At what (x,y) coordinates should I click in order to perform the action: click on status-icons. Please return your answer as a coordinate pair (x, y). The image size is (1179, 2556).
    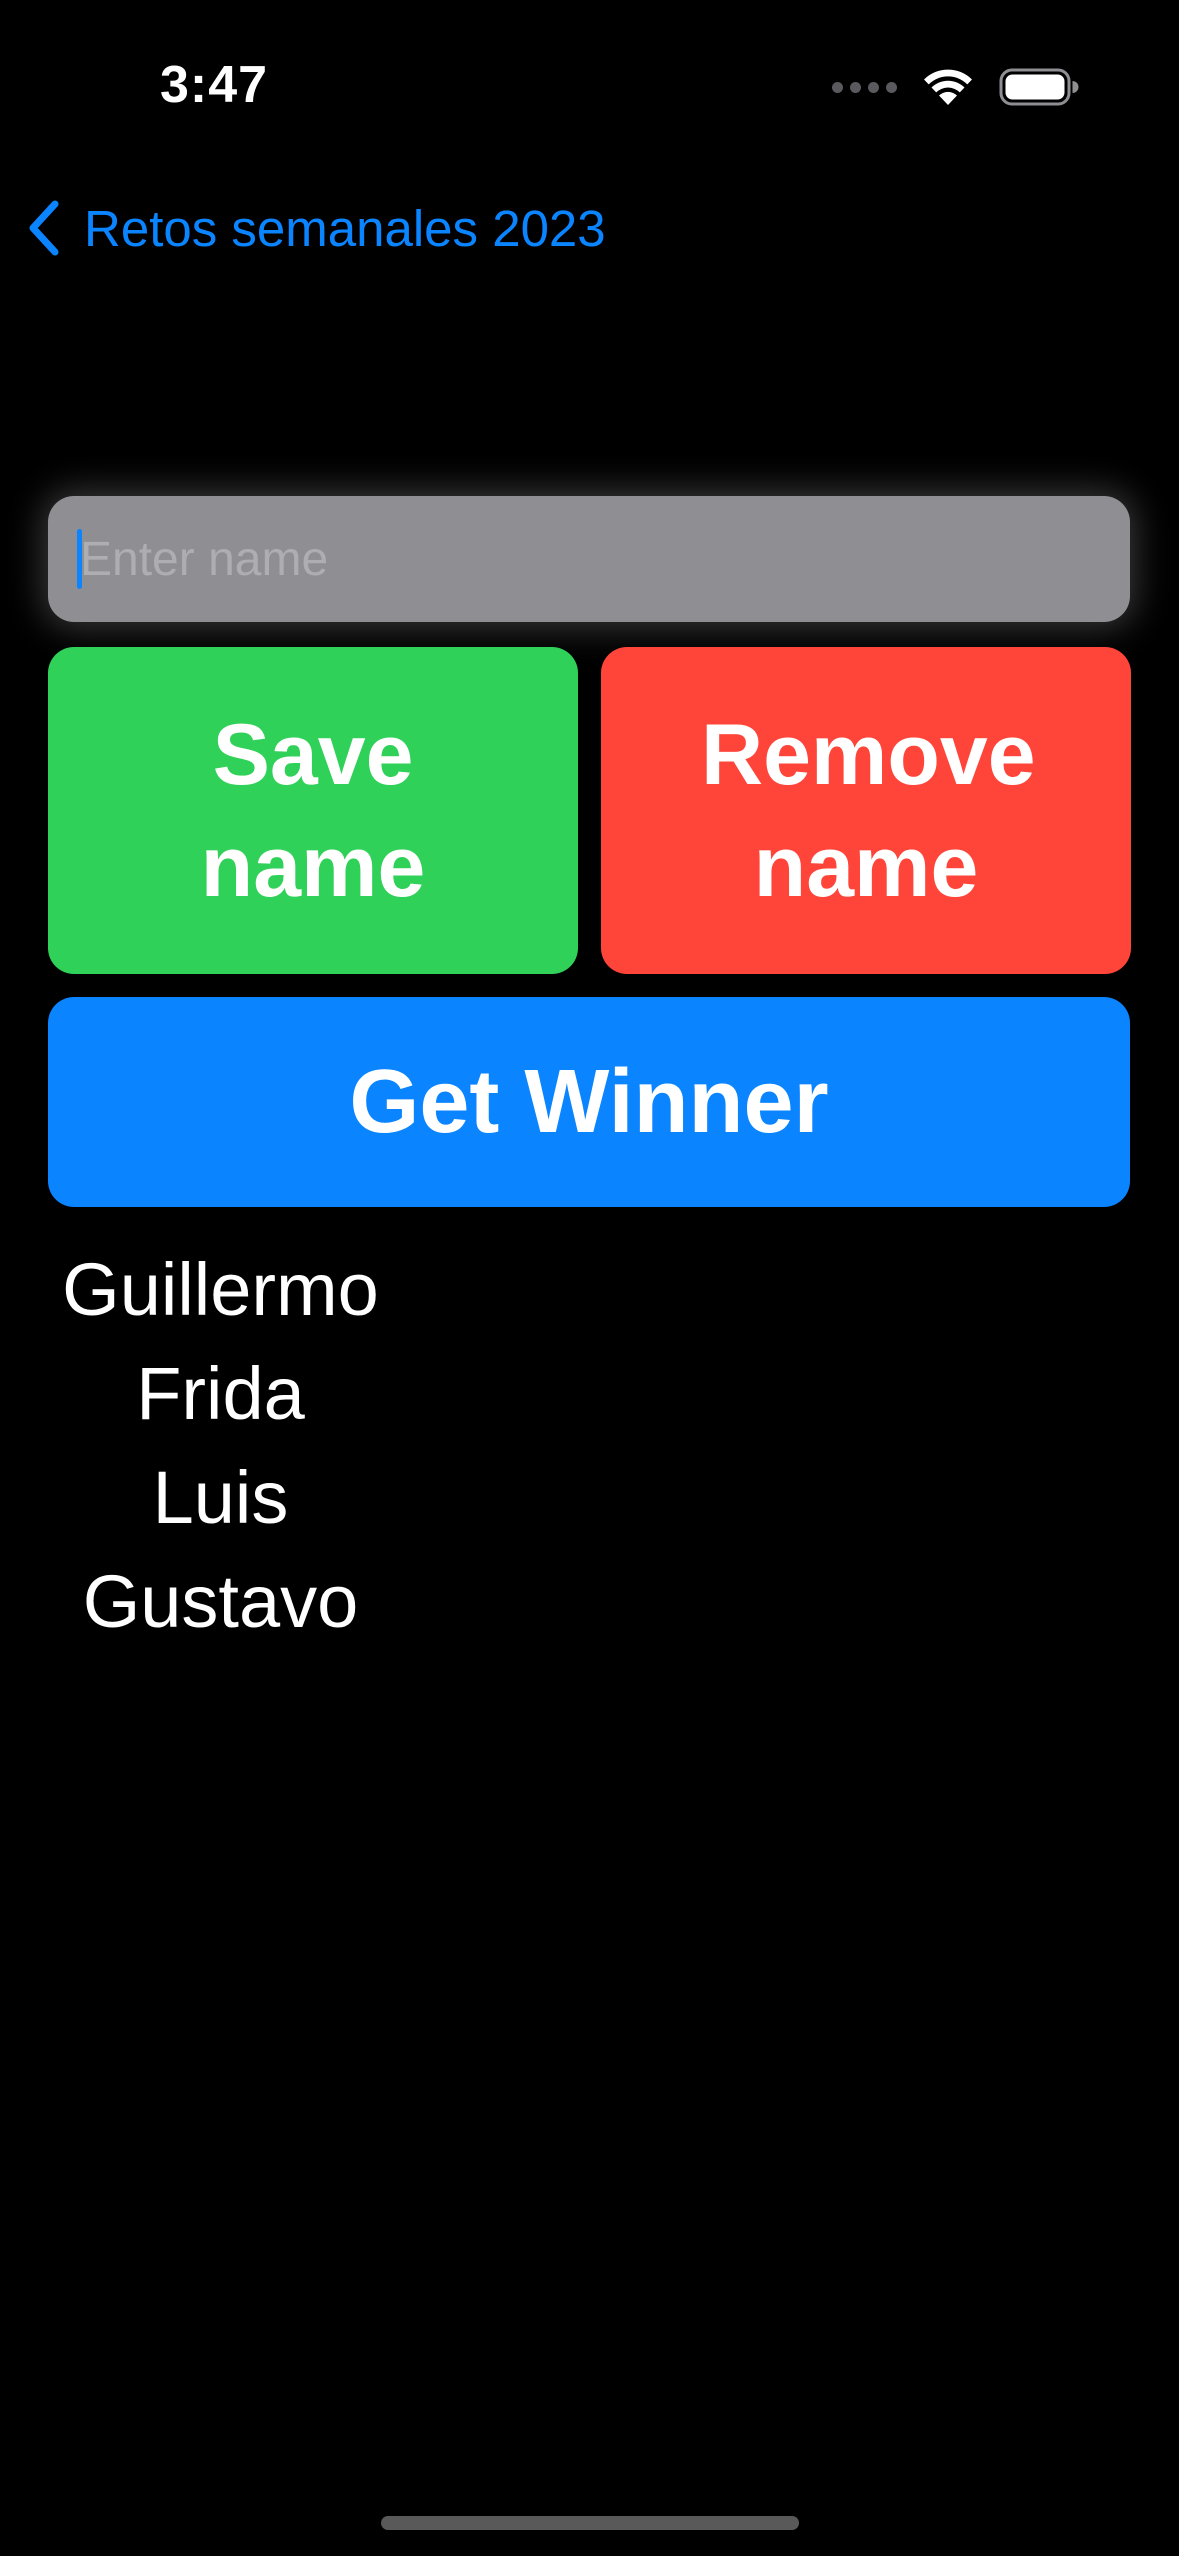
    Looking at the image, I should click on (955, 87).